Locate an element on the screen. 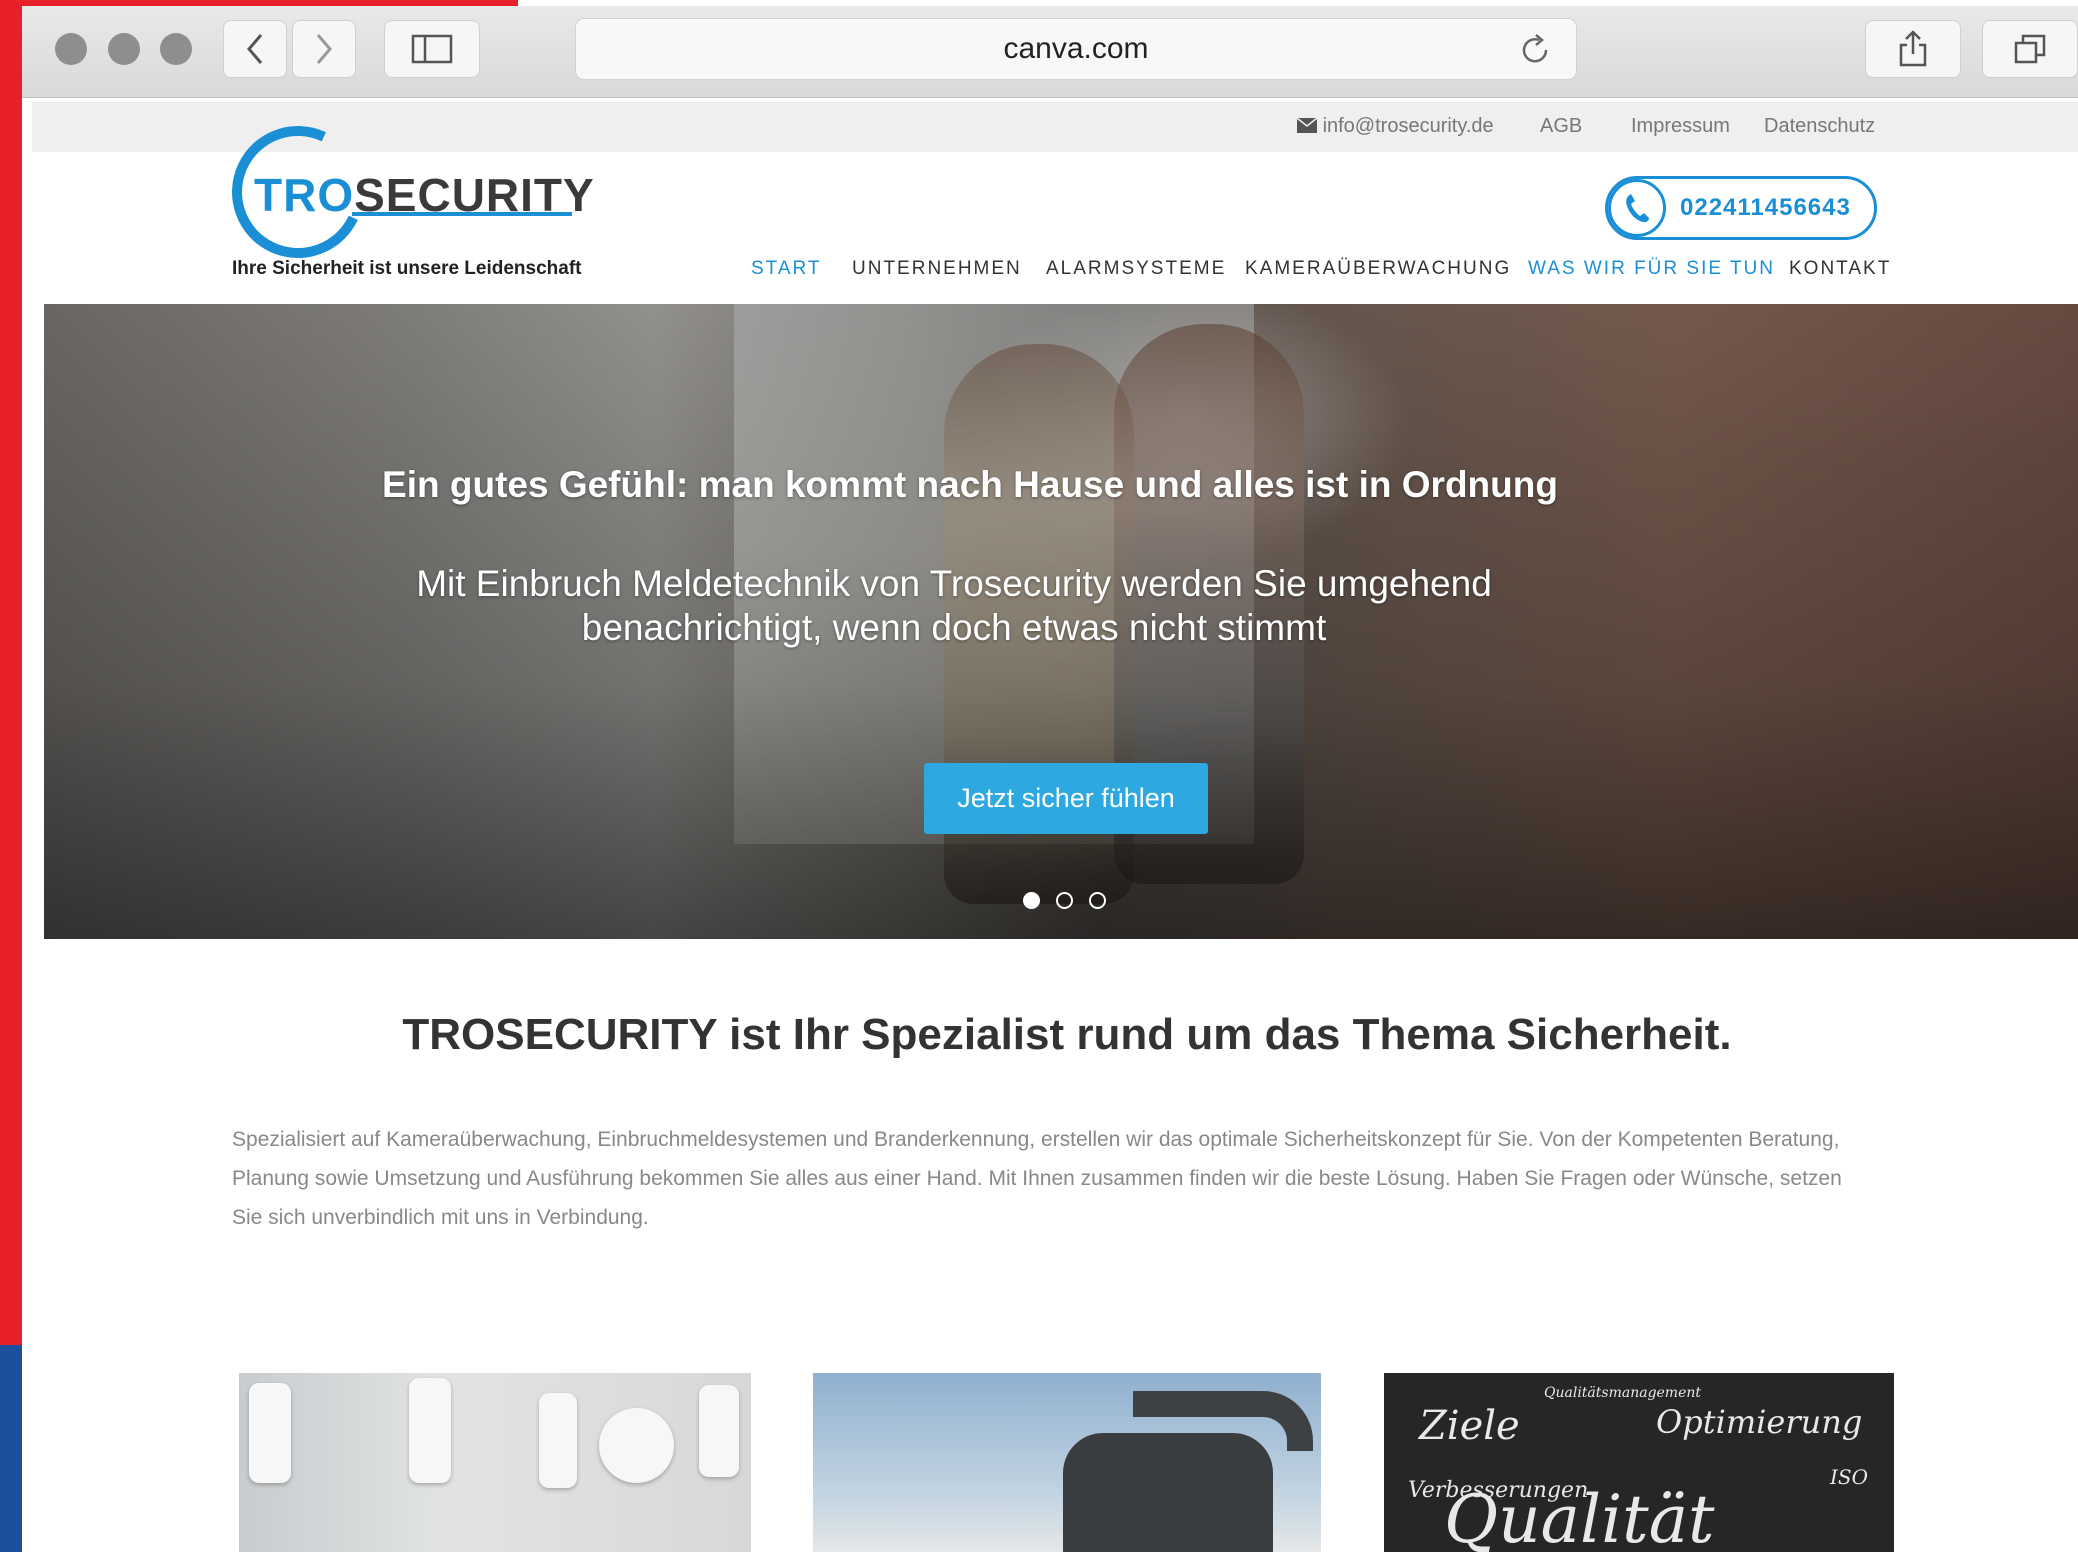 The width and height of the screenshot is (2078, 1552). email-text: info@trosecurity.de is located at coordinates (1408, 126).